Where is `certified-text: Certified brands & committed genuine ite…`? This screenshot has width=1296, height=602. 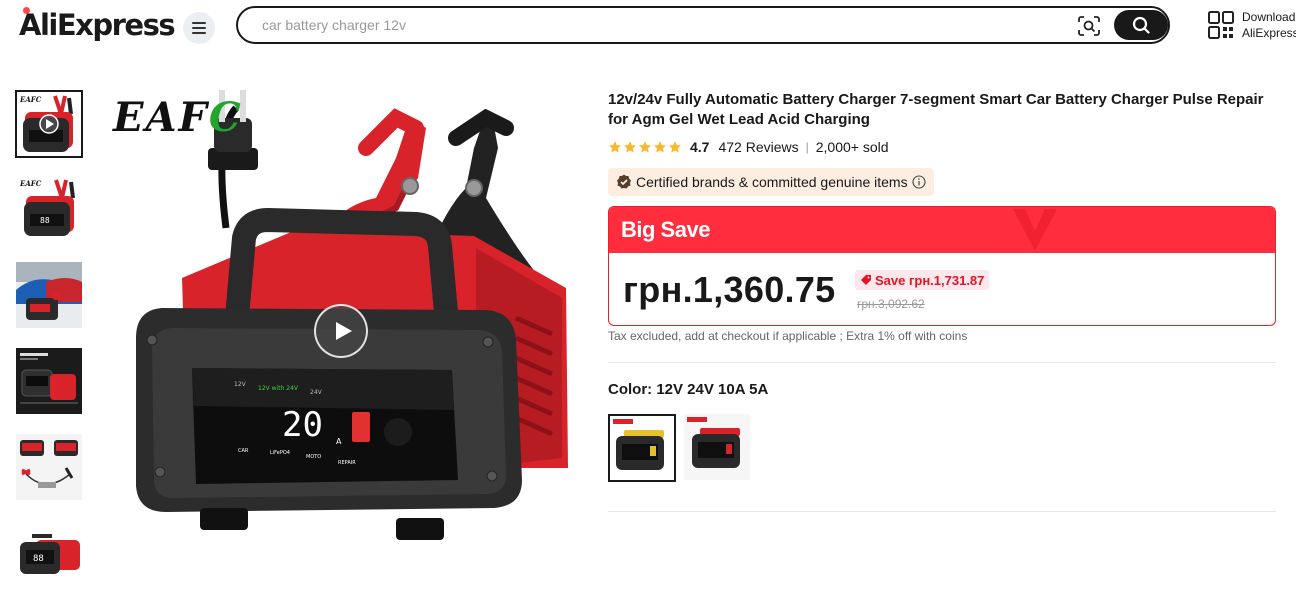 certified-text: Certified brands & committed genuine ite… is located at coordinates (772, 182).